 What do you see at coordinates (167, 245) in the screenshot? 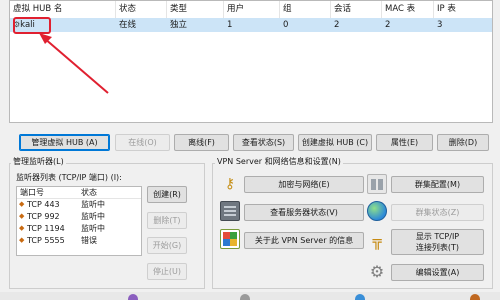
I see `start-listener-button: 开始(G)` at bounding box center [167, 245].